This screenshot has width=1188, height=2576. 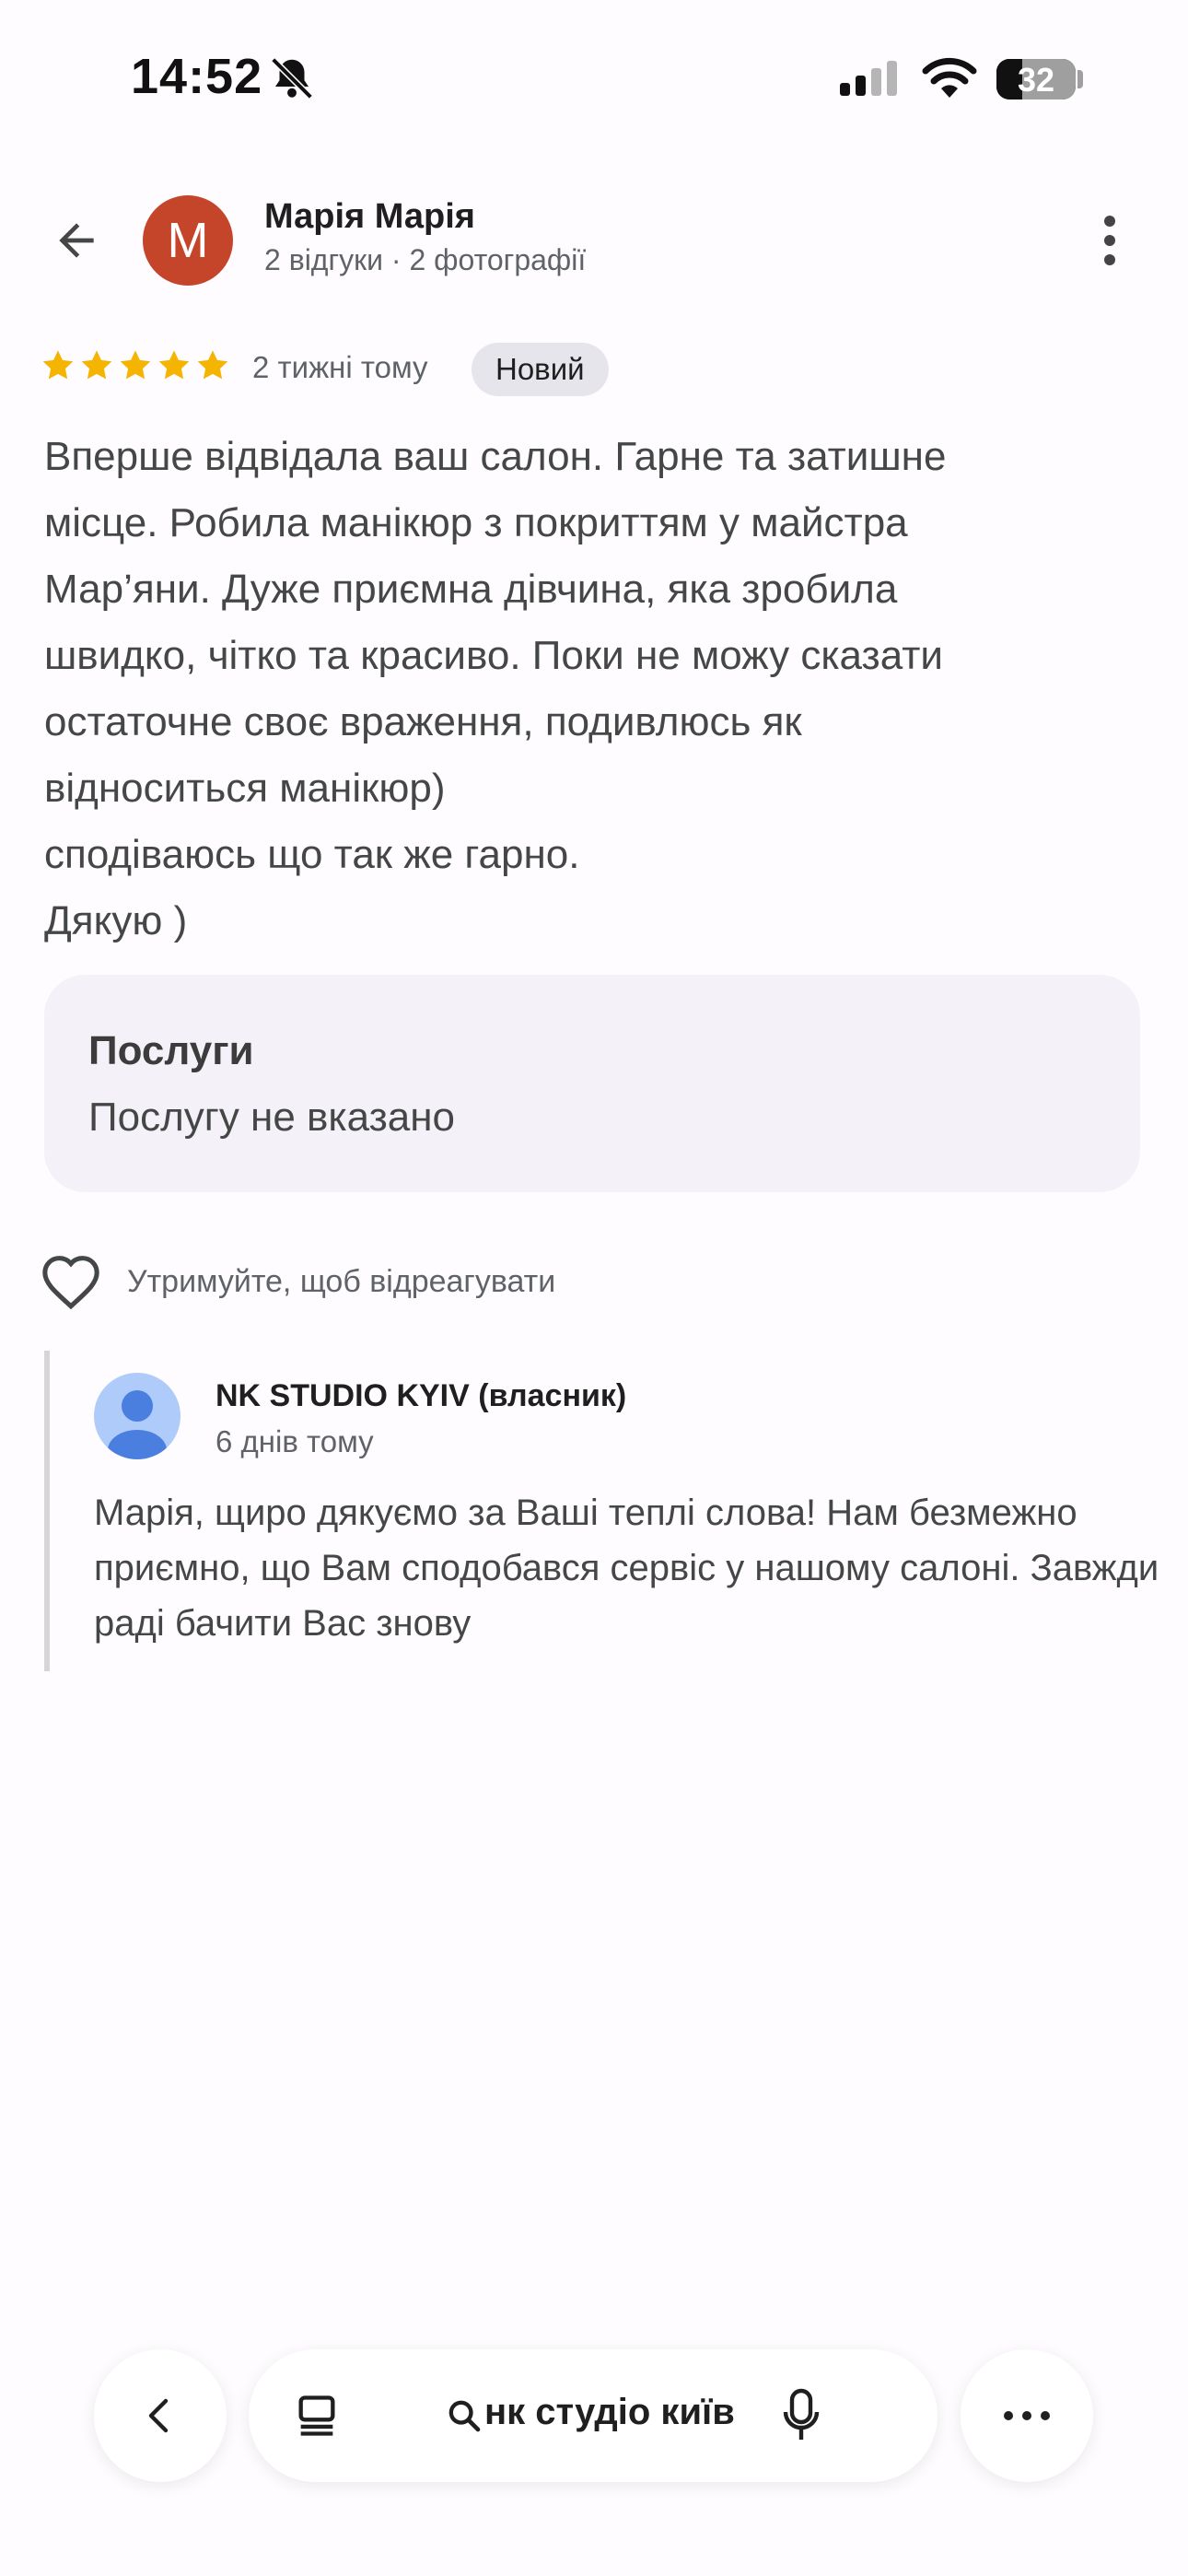 I want to click on owner-name: NK STUDIO KYIV (власник), so click(x=421, y=1395).